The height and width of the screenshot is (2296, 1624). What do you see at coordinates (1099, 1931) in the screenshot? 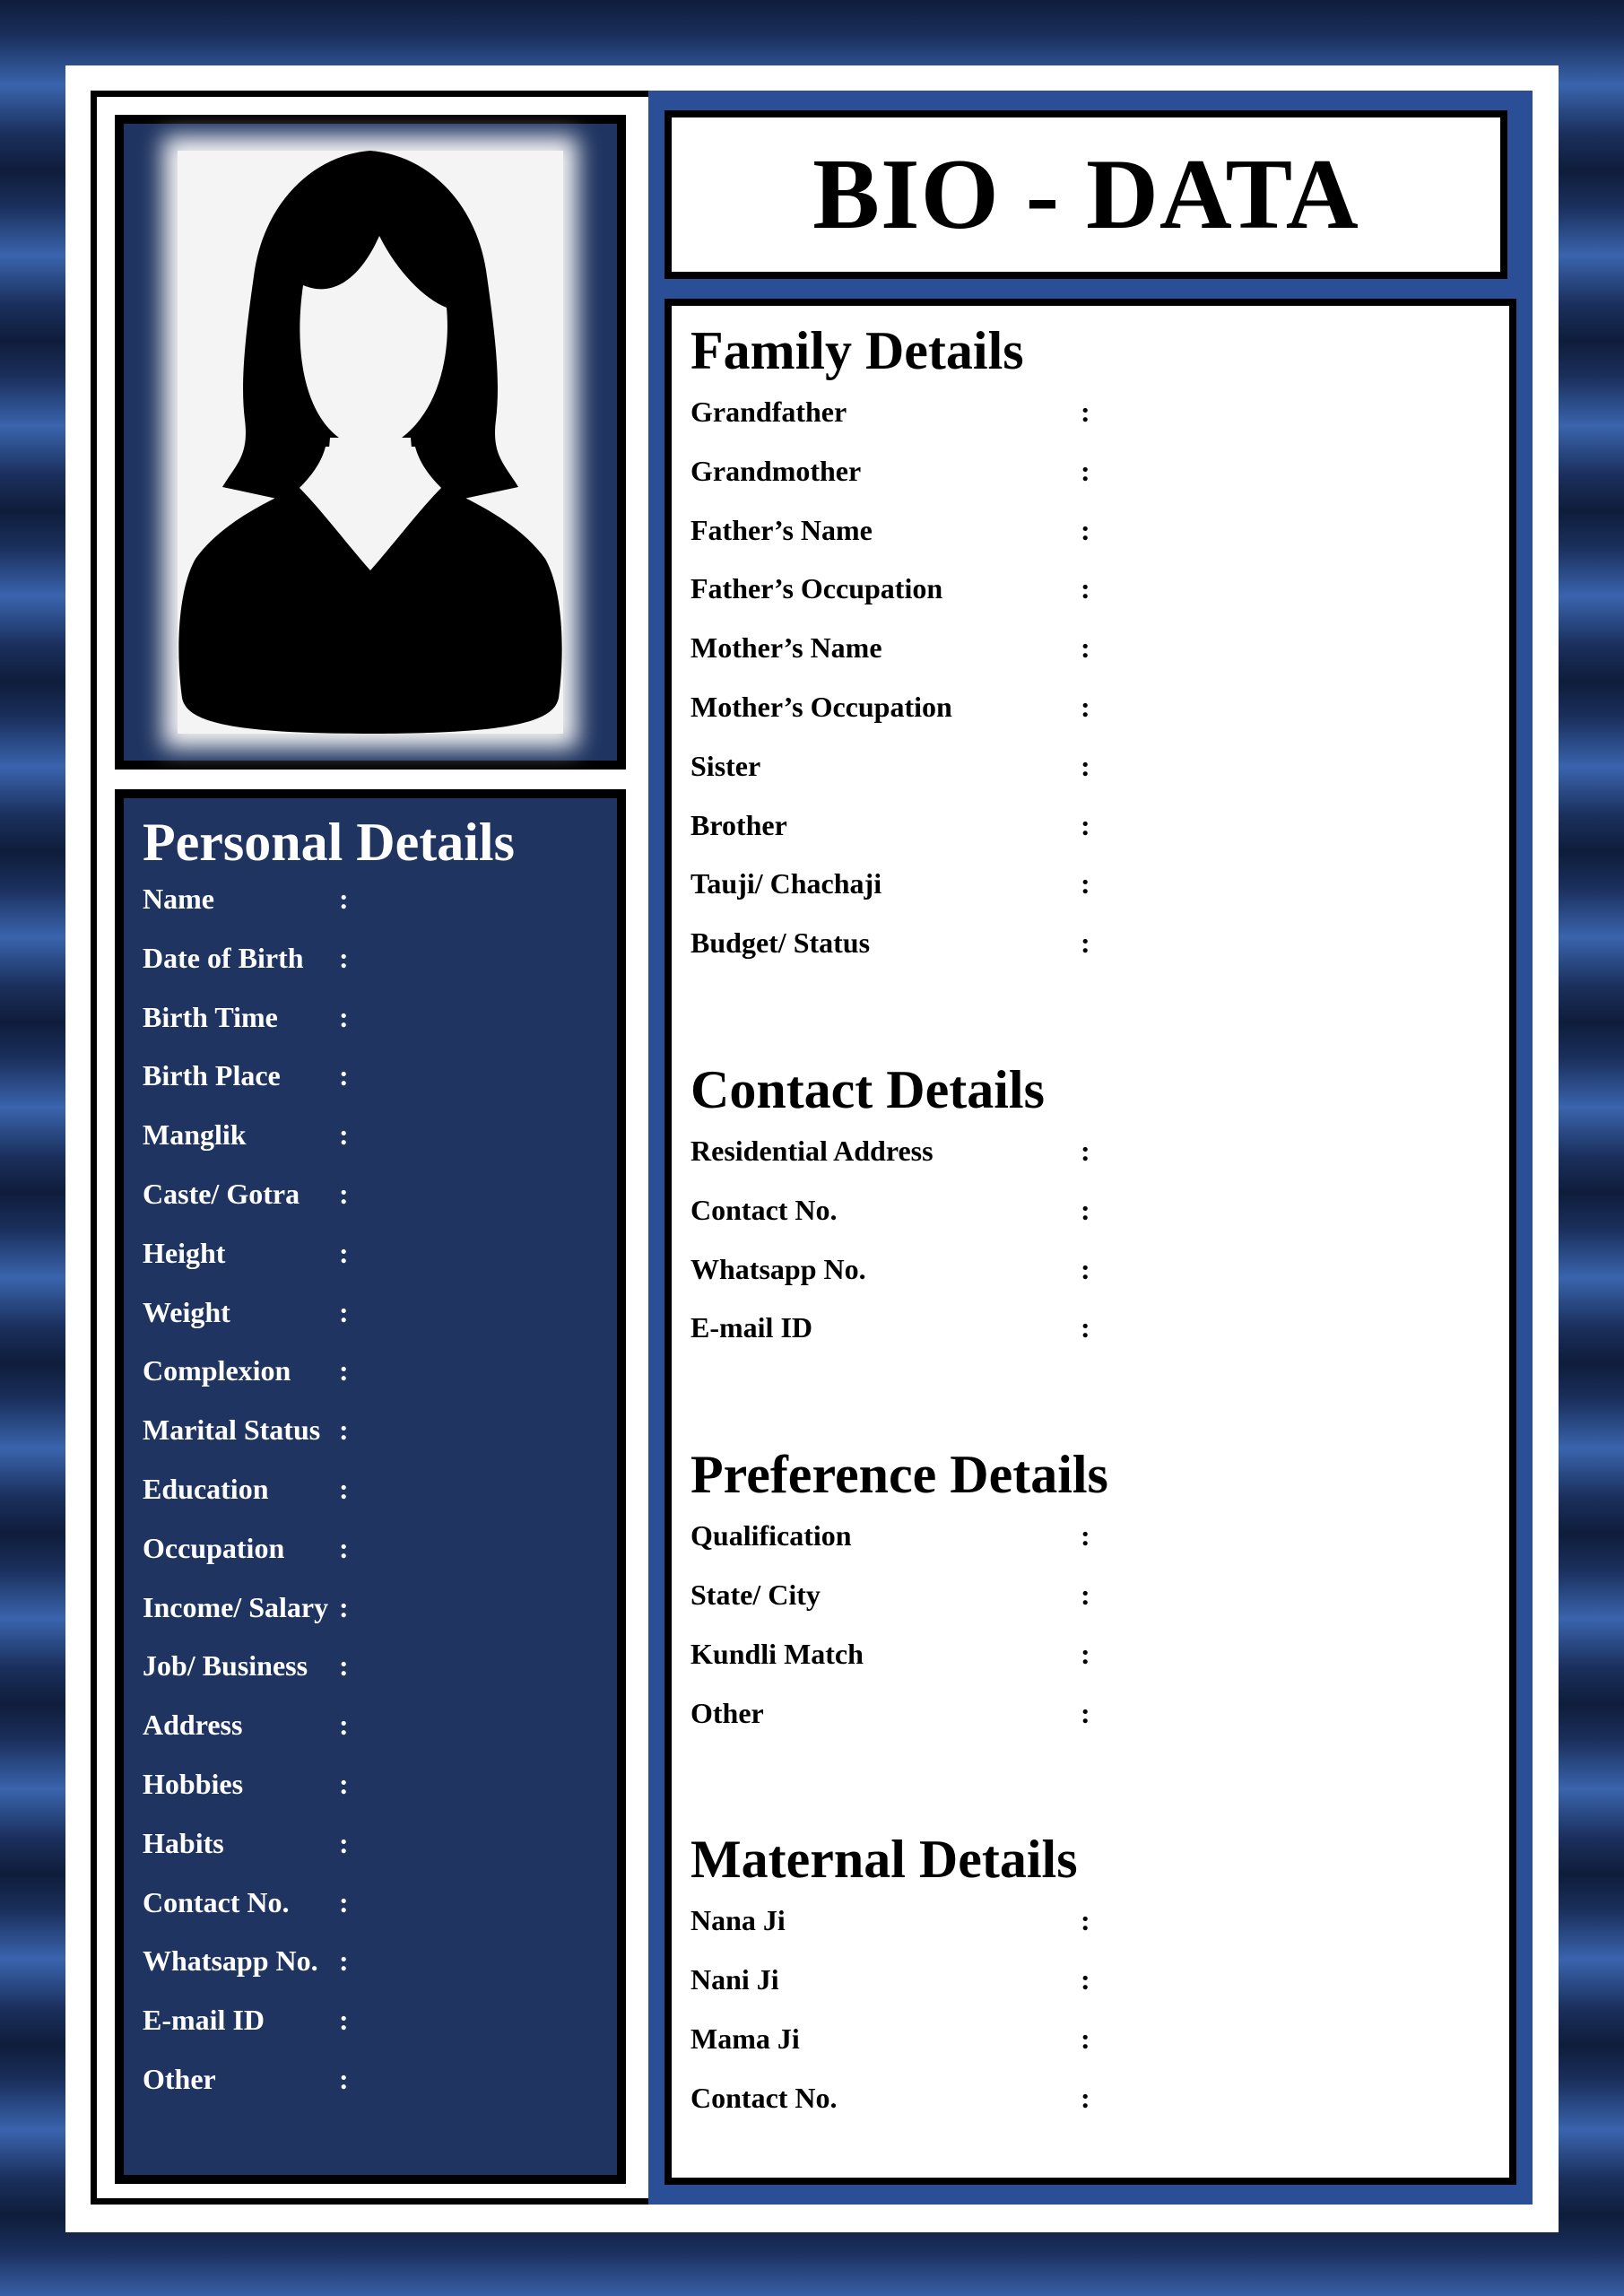
I see `maternal-detail-row: Nana Ji:` at bounding box center [1099, 1931].